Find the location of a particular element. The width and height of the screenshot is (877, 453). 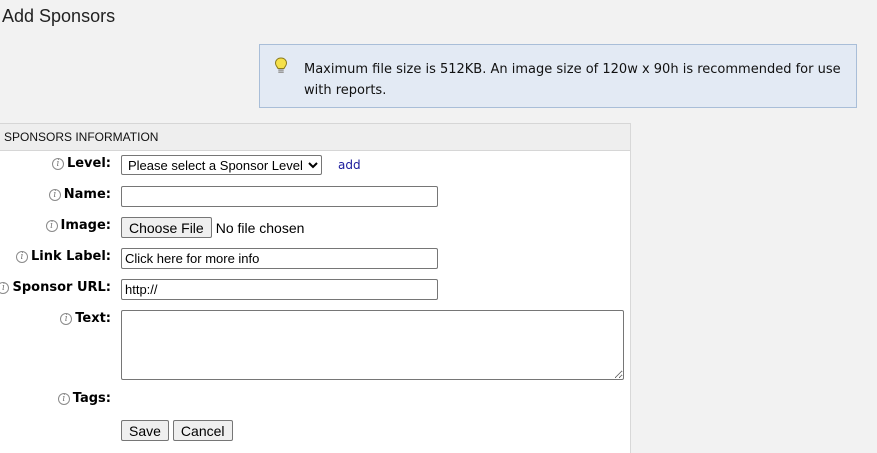

file-status: No file chosen is located at coordinates (260, 227).